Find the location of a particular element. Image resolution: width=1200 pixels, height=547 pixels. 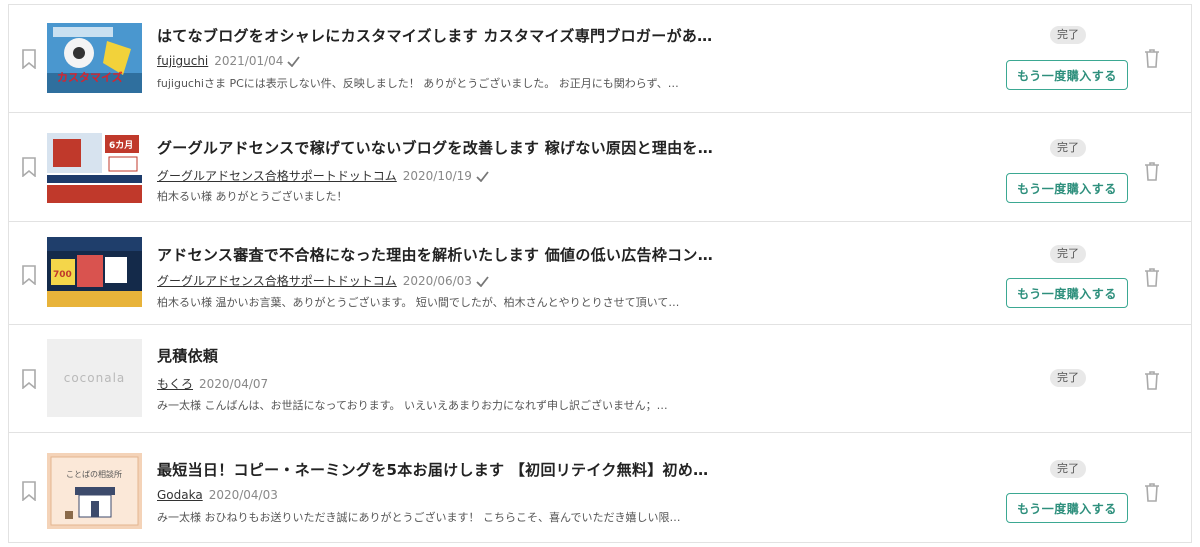

service-thumbnail: カスタマイズ is located at coordinates (94, 58).